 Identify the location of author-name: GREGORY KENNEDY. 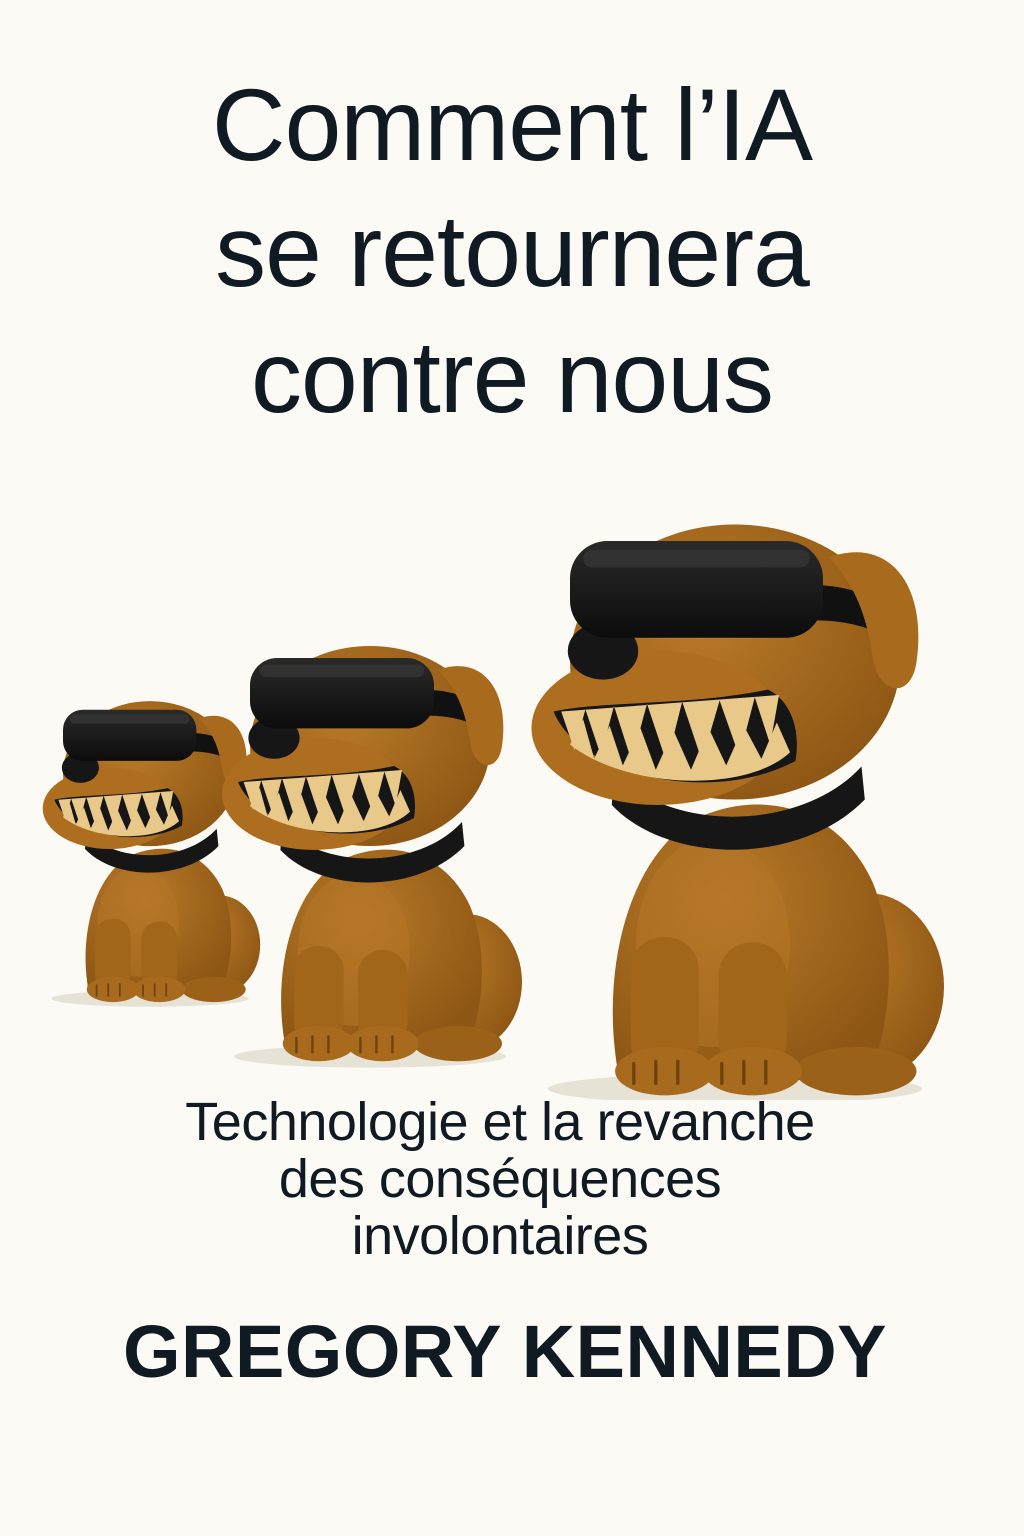
(505, 1351).